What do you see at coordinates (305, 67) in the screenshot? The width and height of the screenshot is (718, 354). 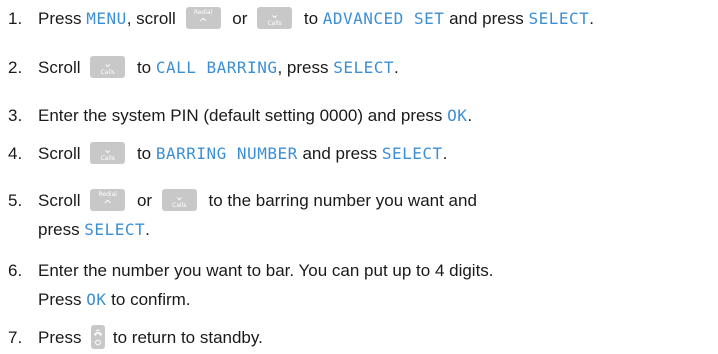 I see `text: , press` at bounding box center [305, 67].